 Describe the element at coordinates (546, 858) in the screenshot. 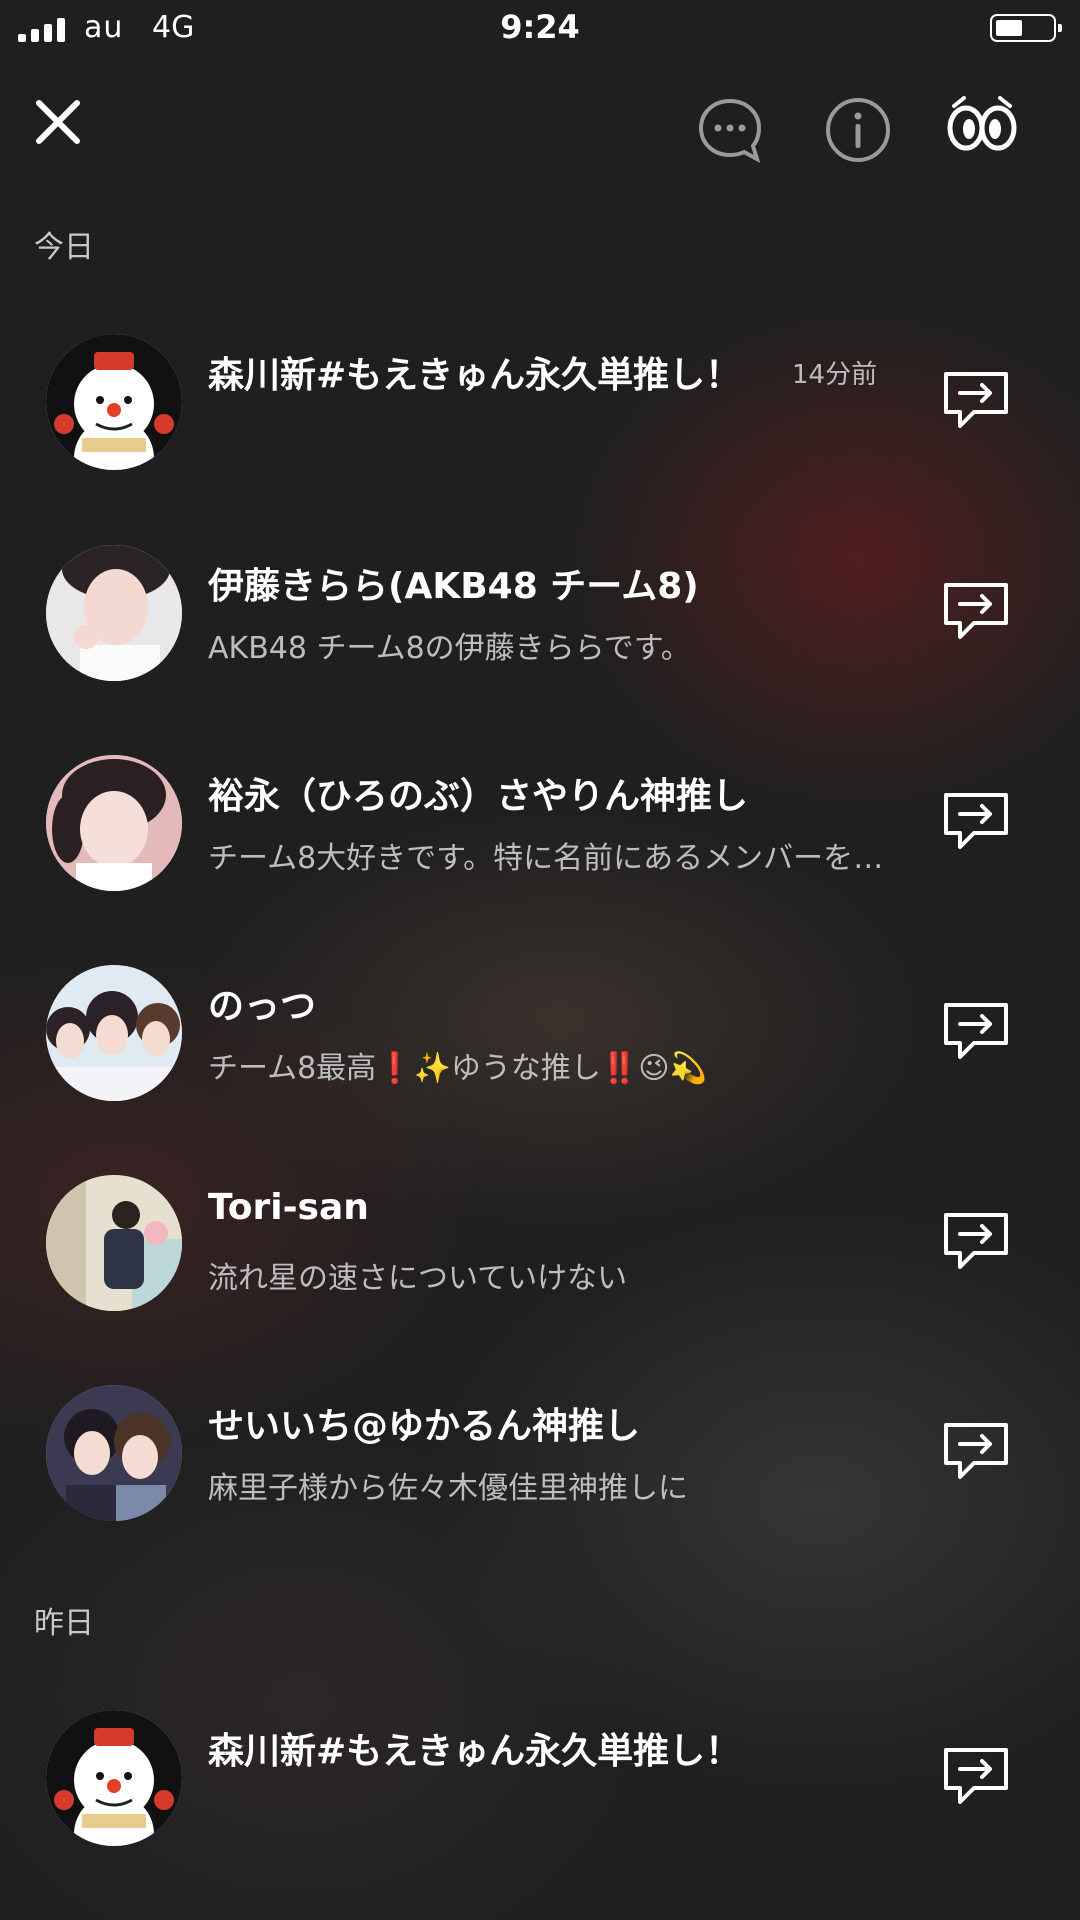

I see `item-description: チーム8大好きです。特に名前にあるメンバーを応援しています。` at that location.